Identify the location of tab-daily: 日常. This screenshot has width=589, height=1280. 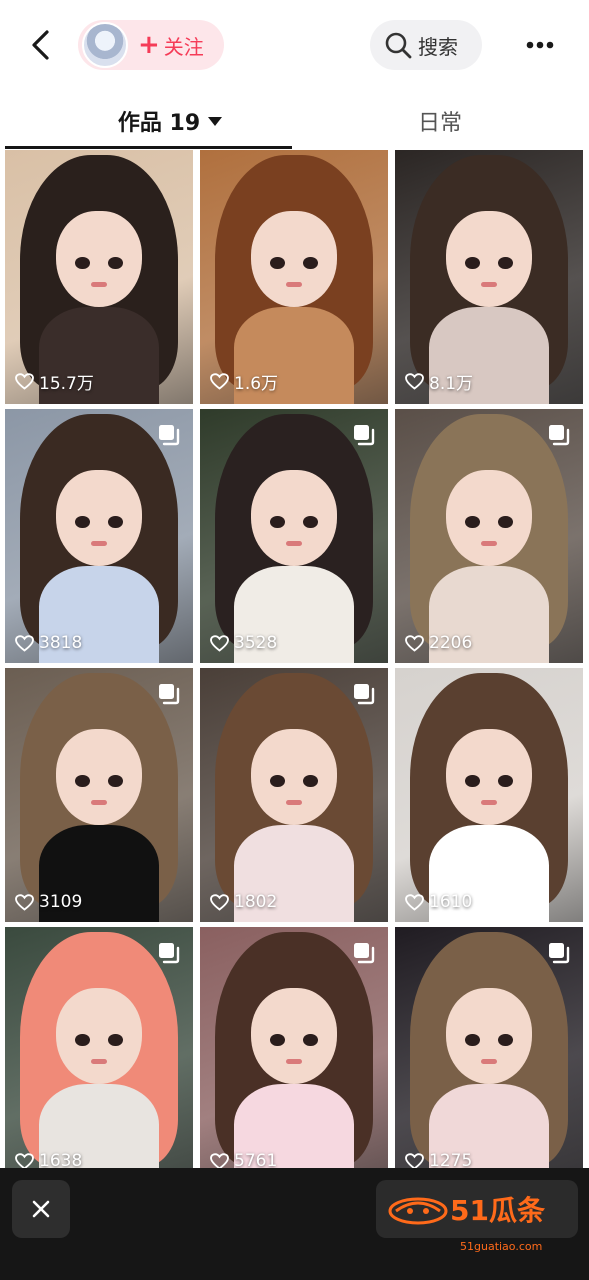
(440, 121).